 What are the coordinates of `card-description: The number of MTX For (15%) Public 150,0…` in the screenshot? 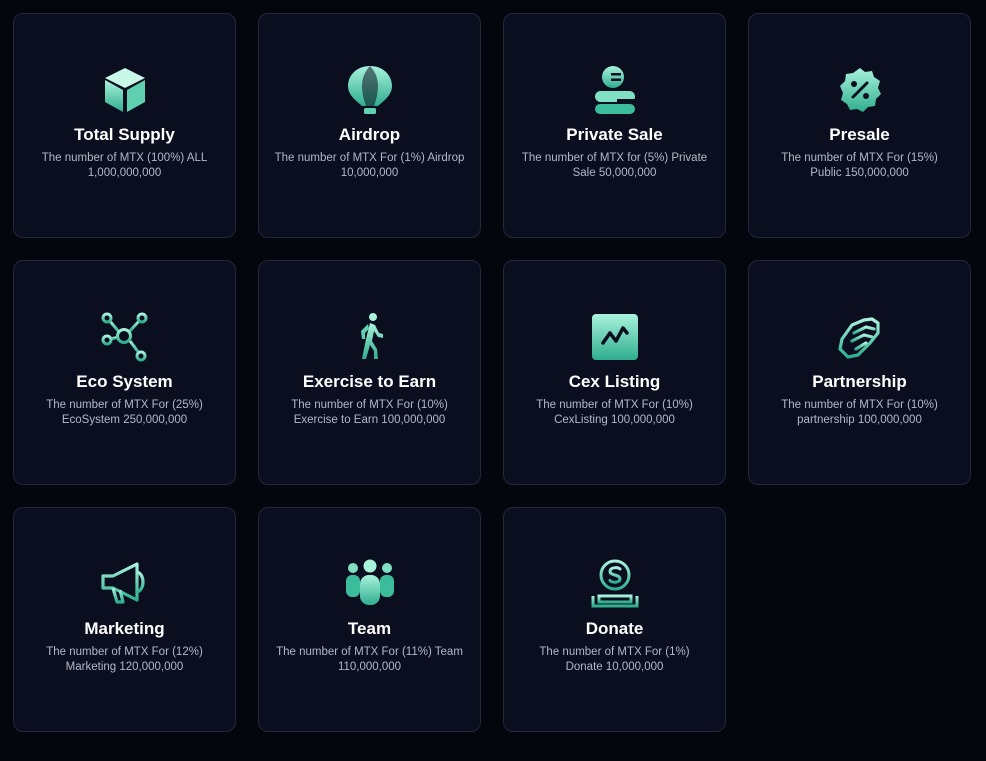 It's located at (859, 165).